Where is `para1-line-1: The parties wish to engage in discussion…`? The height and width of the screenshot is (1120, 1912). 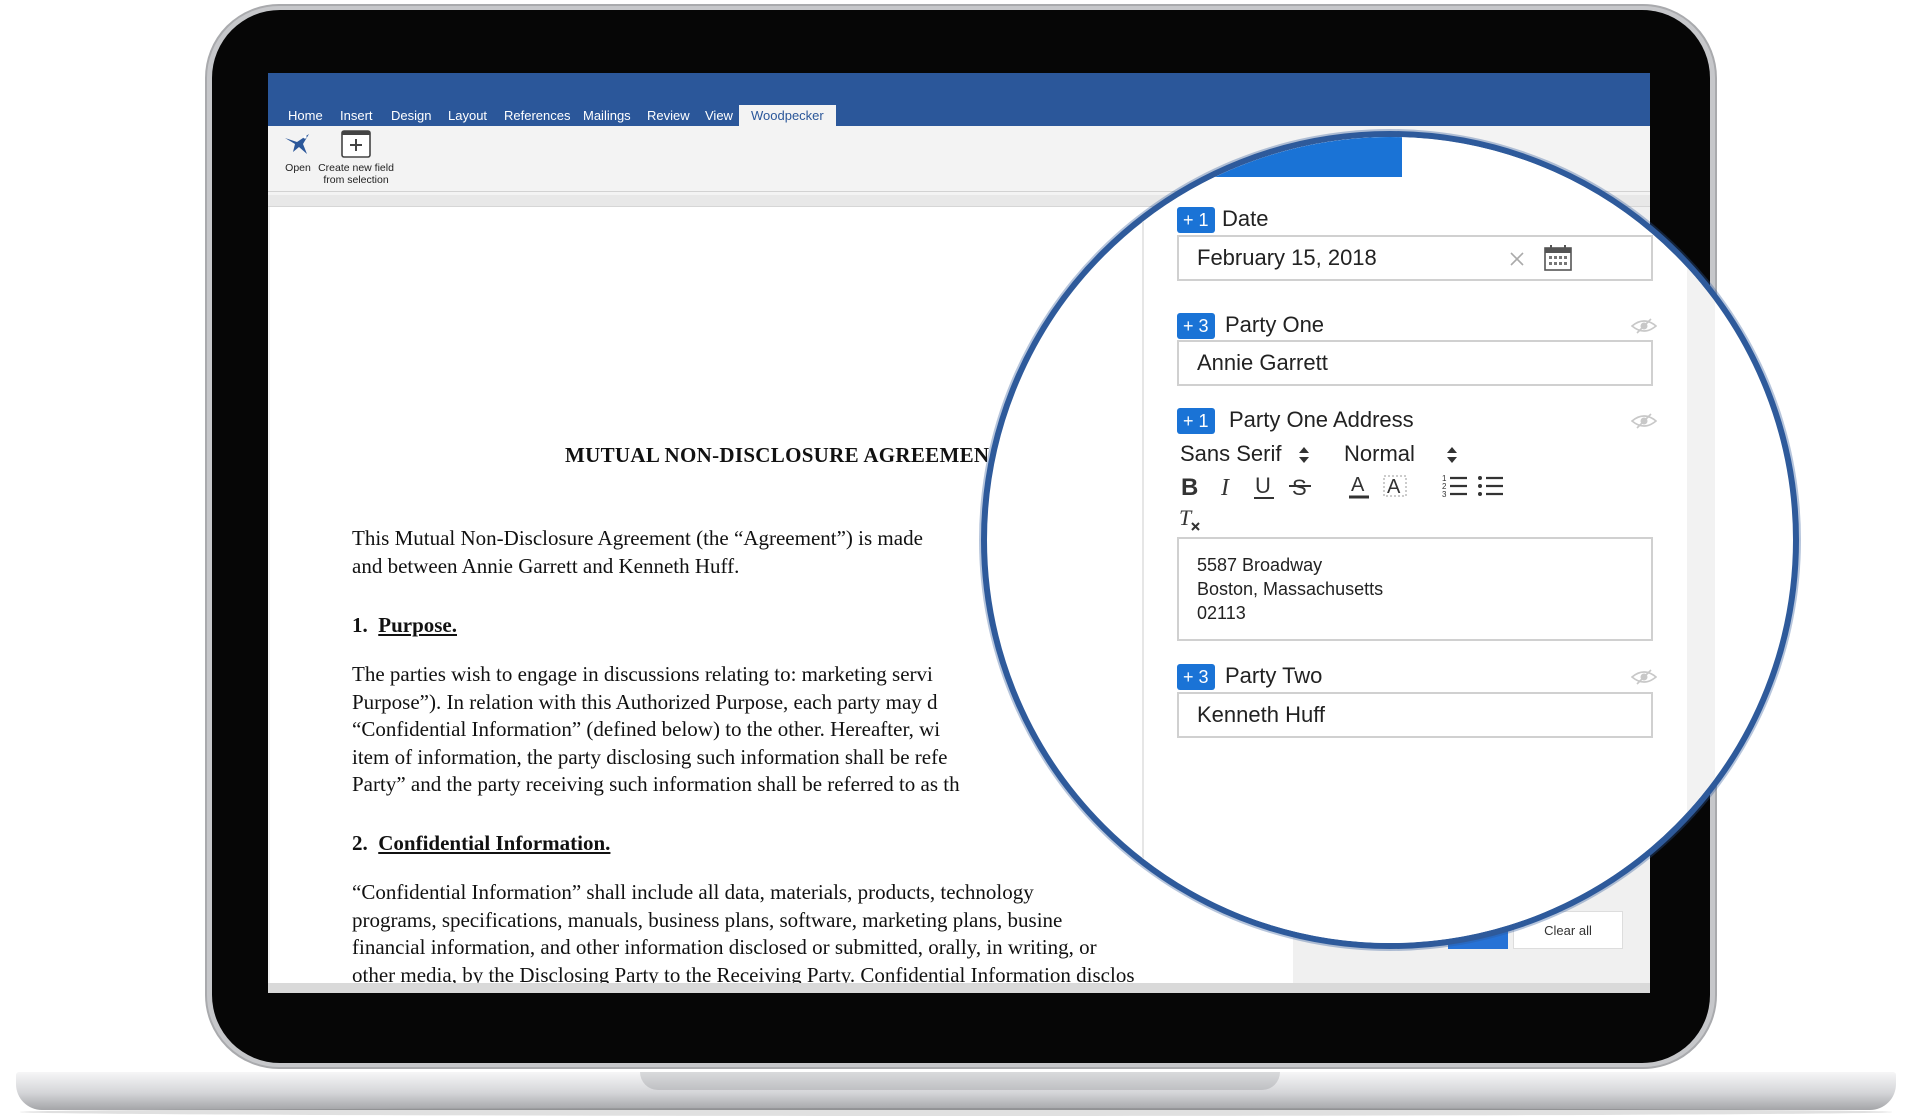 para1-line-1: The parties wish to engage in discussion… is located at coordinates (642, 674).